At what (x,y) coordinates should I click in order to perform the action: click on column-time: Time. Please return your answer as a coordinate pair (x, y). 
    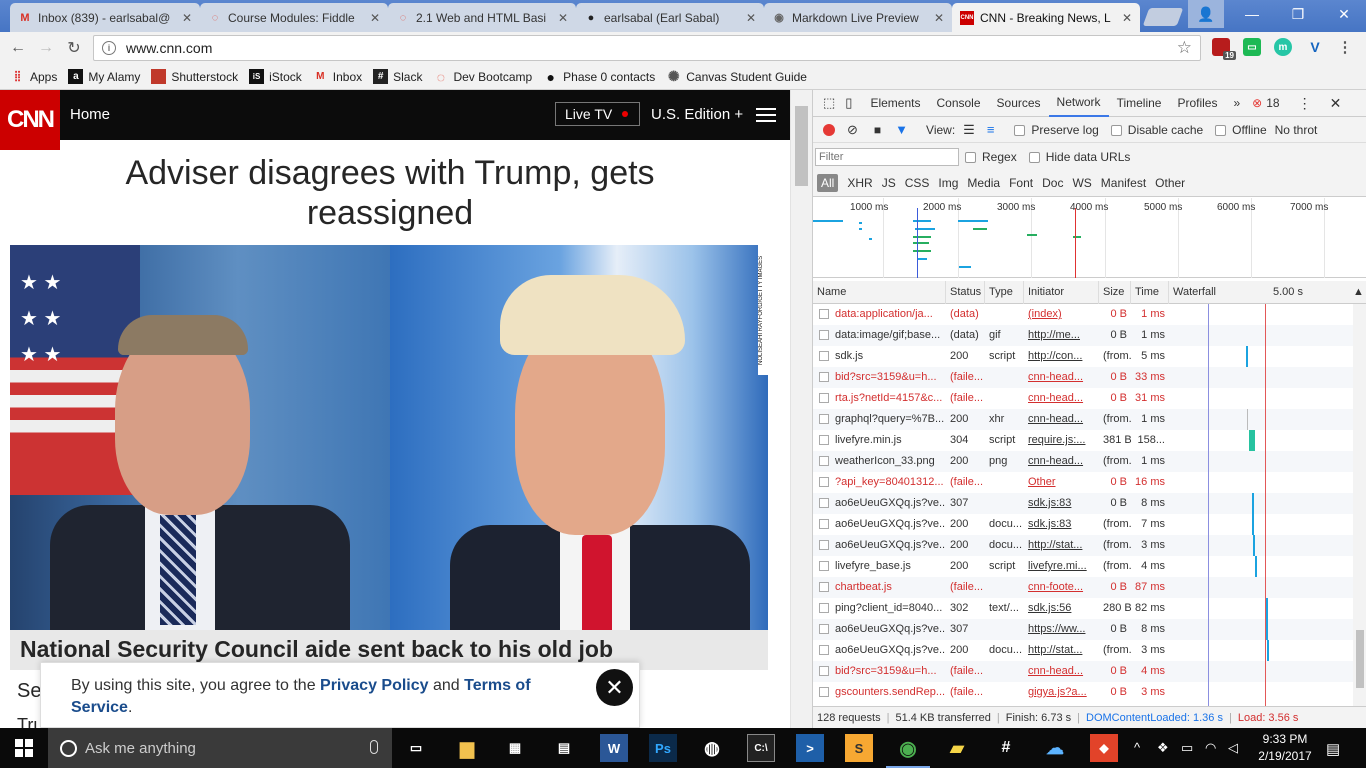
    Looking at the image, I should click on (1150, 292).